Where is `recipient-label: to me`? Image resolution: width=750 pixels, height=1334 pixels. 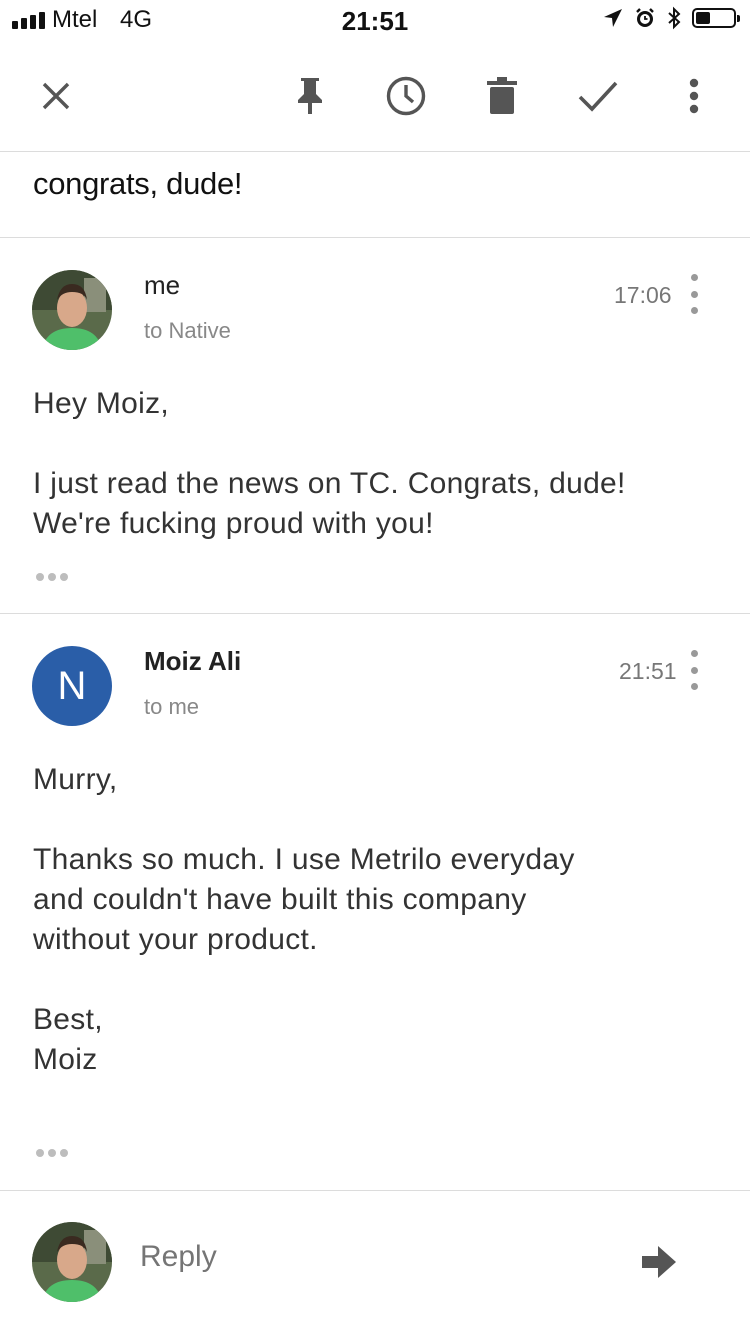 recipient-label: to me is located at coordinates (171, 707).